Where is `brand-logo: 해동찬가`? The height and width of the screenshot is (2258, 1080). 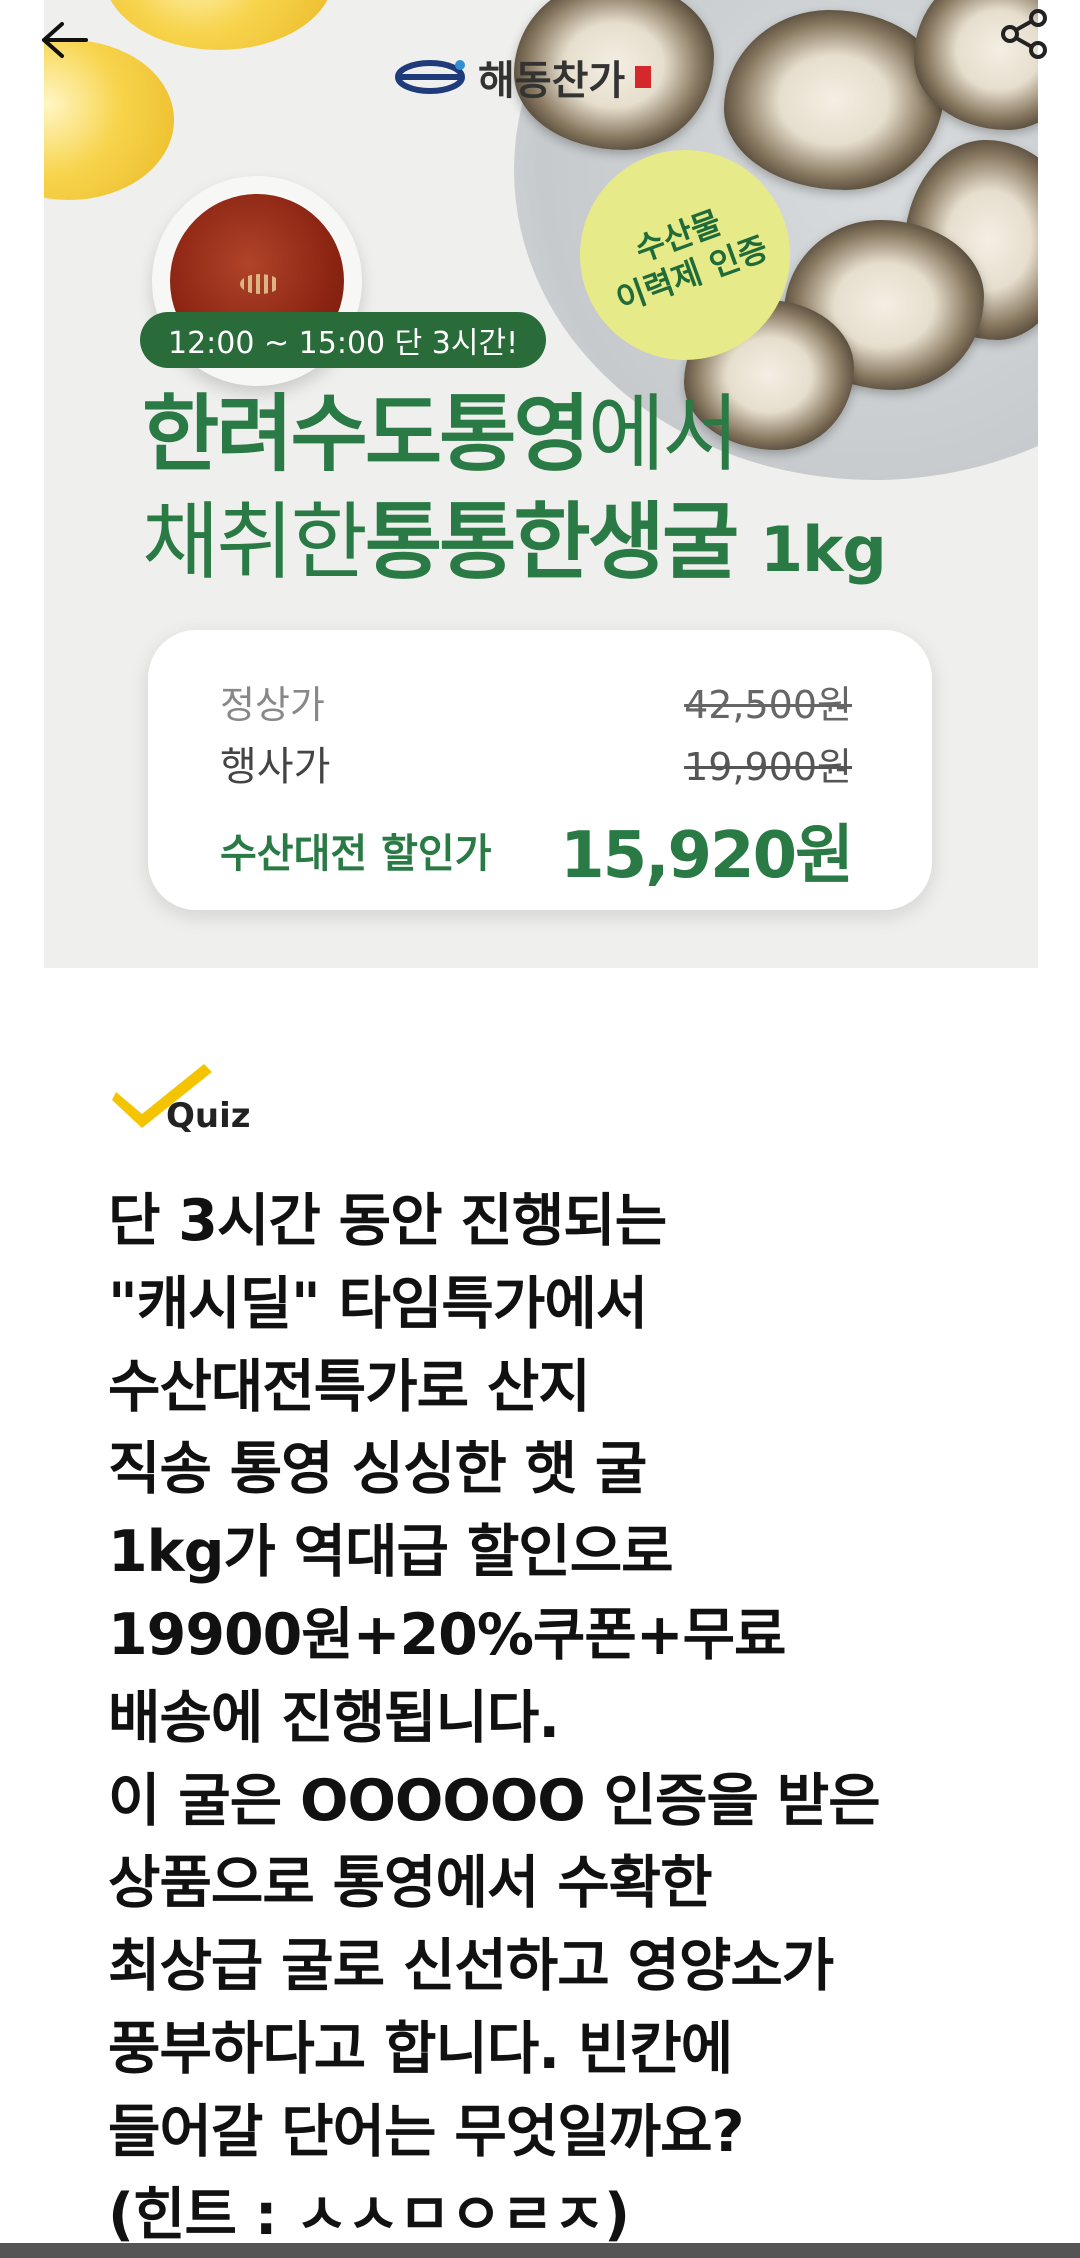
brand-logo: 해동찬가 is located at coordinates (523, 77).